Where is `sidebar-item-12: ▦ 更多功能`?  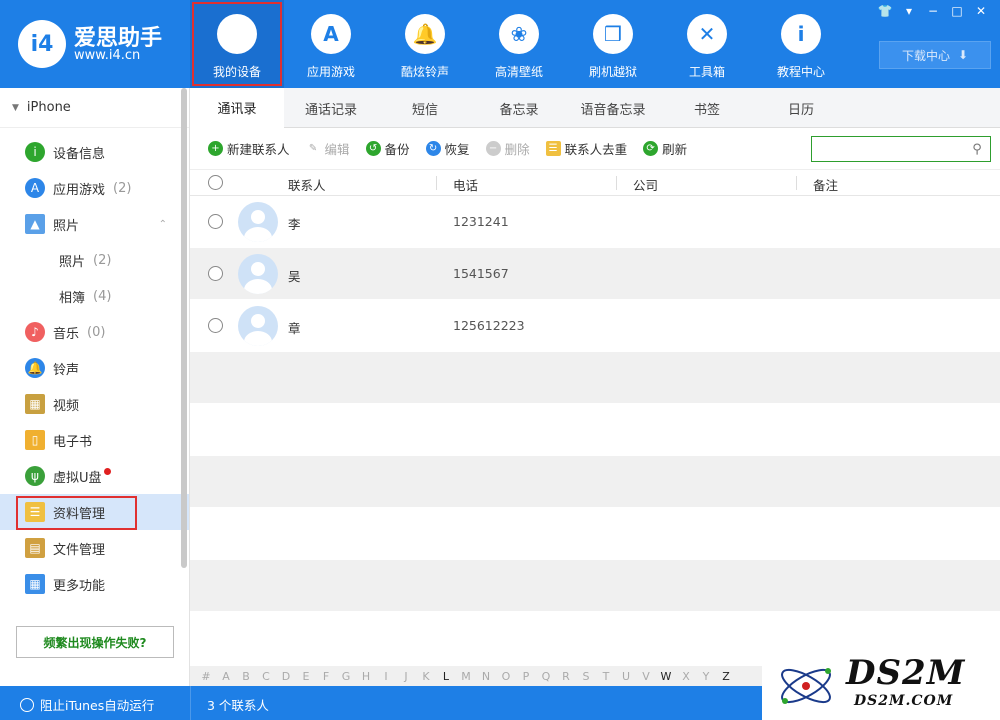
sidebar-item-12: ▦ 更多功能 is located at coordinates (94, 584).